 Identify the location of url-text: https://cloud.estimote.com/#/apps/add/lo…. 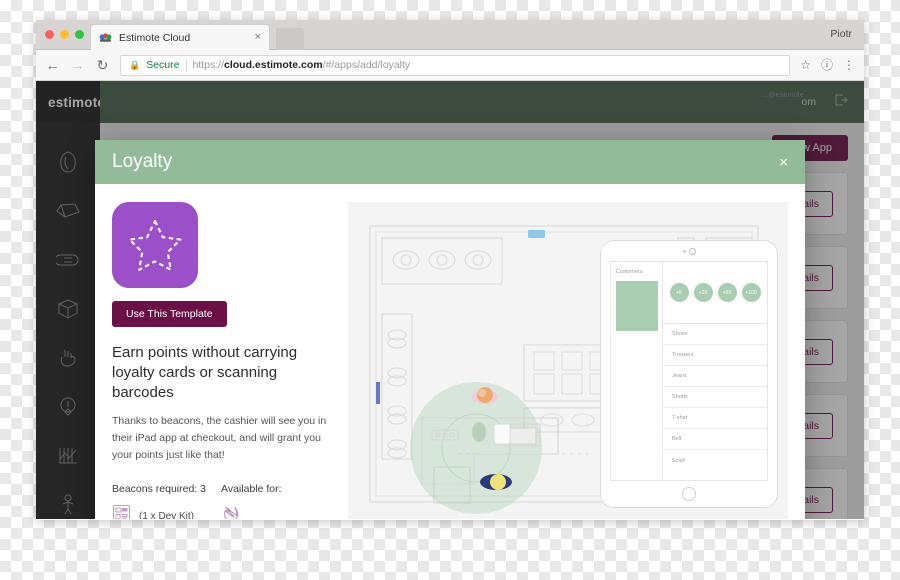
(302, 65).